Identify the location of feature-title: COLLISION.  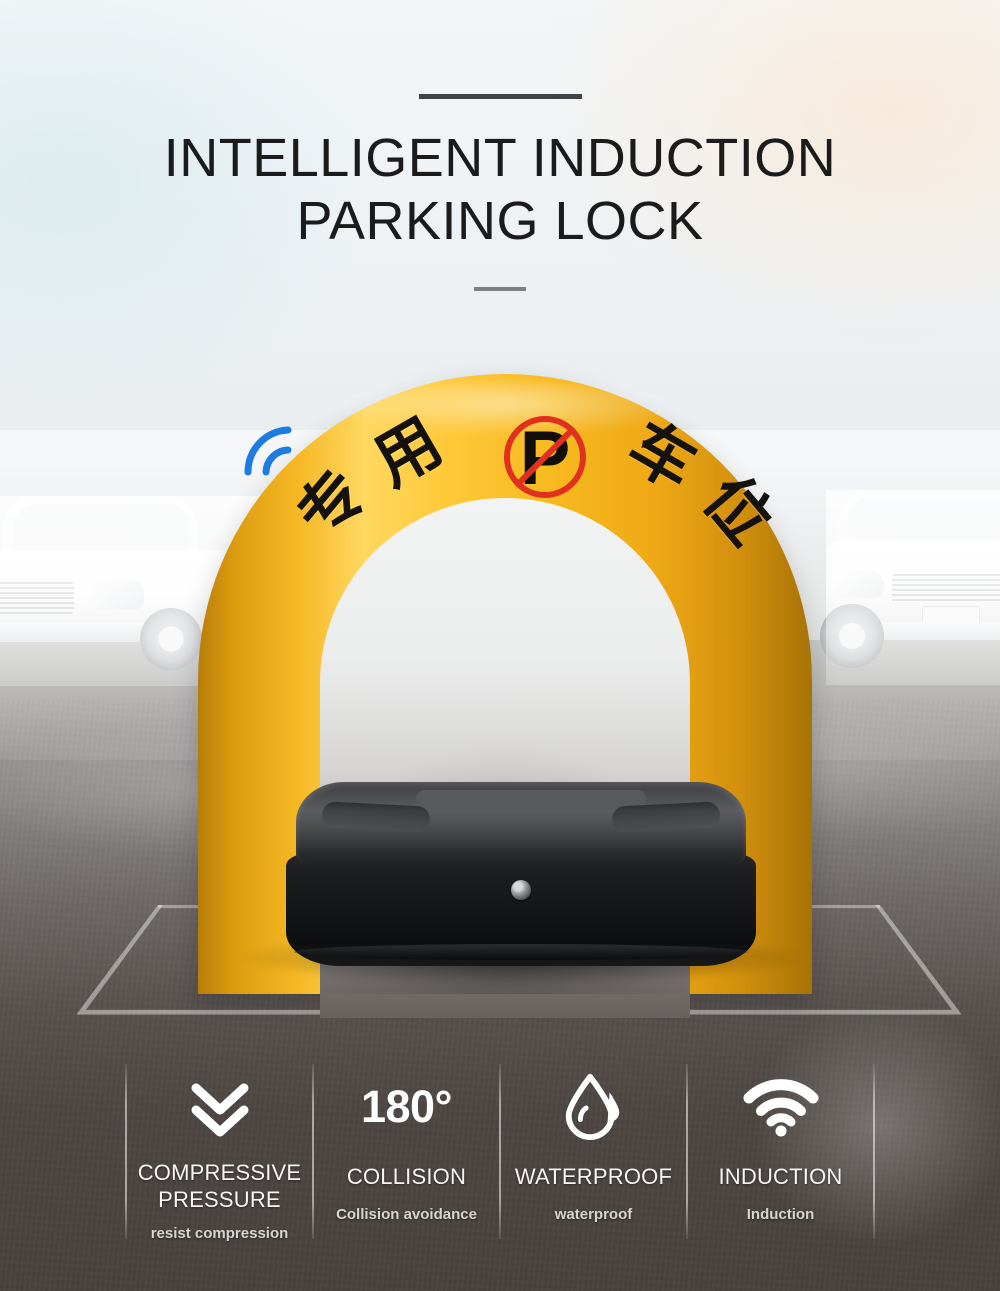
(406, 1176).